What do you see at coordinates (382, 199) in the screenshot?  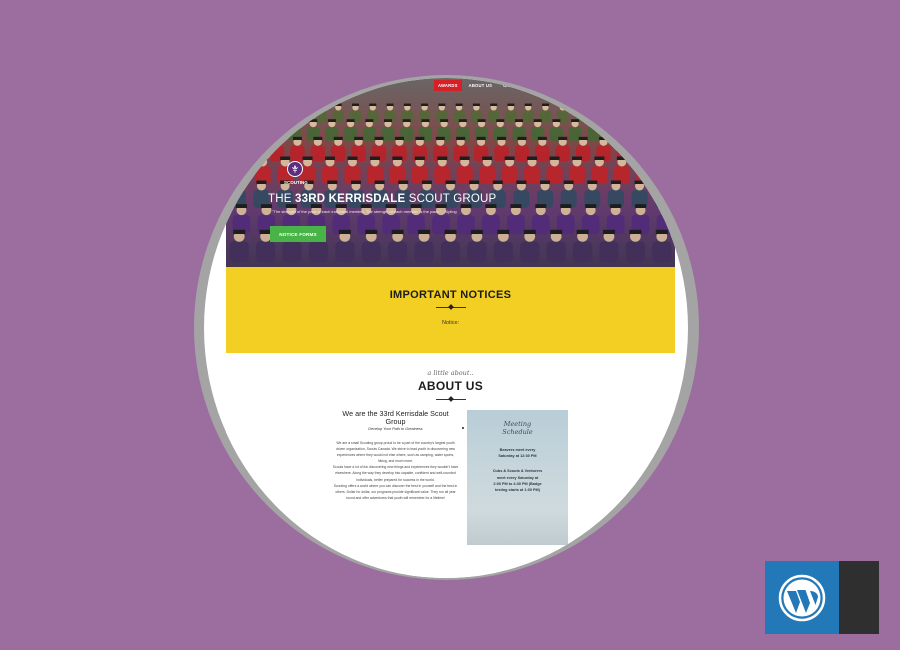 I see `hero-title: THE 33RD KERRISDALE SCOUT GROUP` at bounding box center [382, 199].